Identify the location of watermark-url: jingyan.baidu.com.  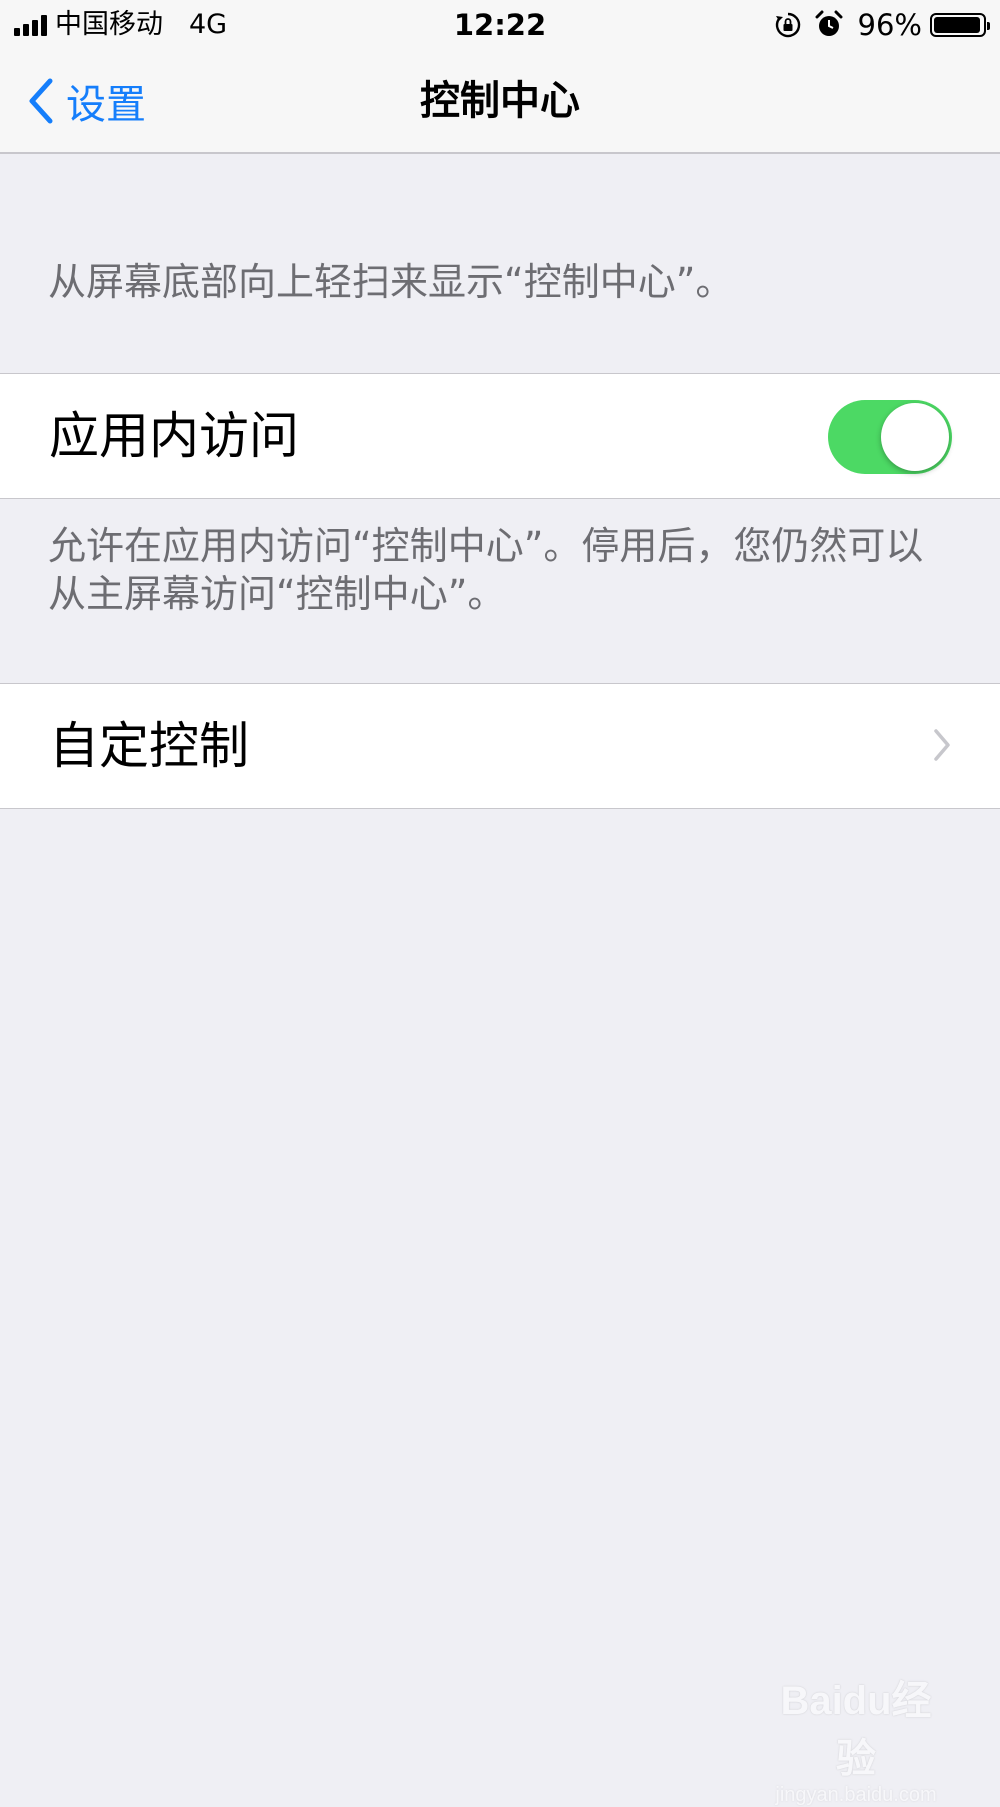
(856, 1795).